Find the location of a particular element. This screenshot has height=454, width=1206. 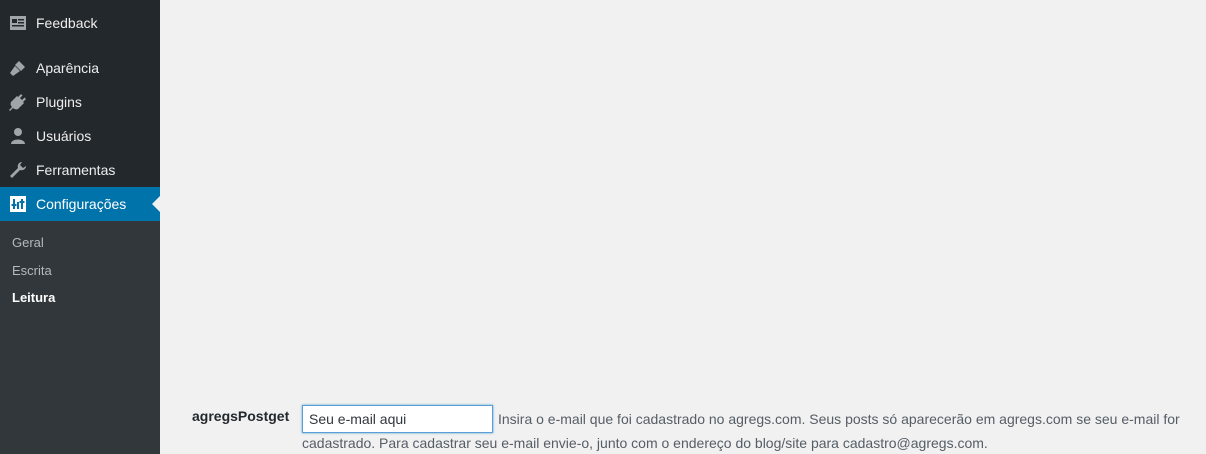

sidebar-item-aparencia: Aparência is located at coordinates (80, 68).